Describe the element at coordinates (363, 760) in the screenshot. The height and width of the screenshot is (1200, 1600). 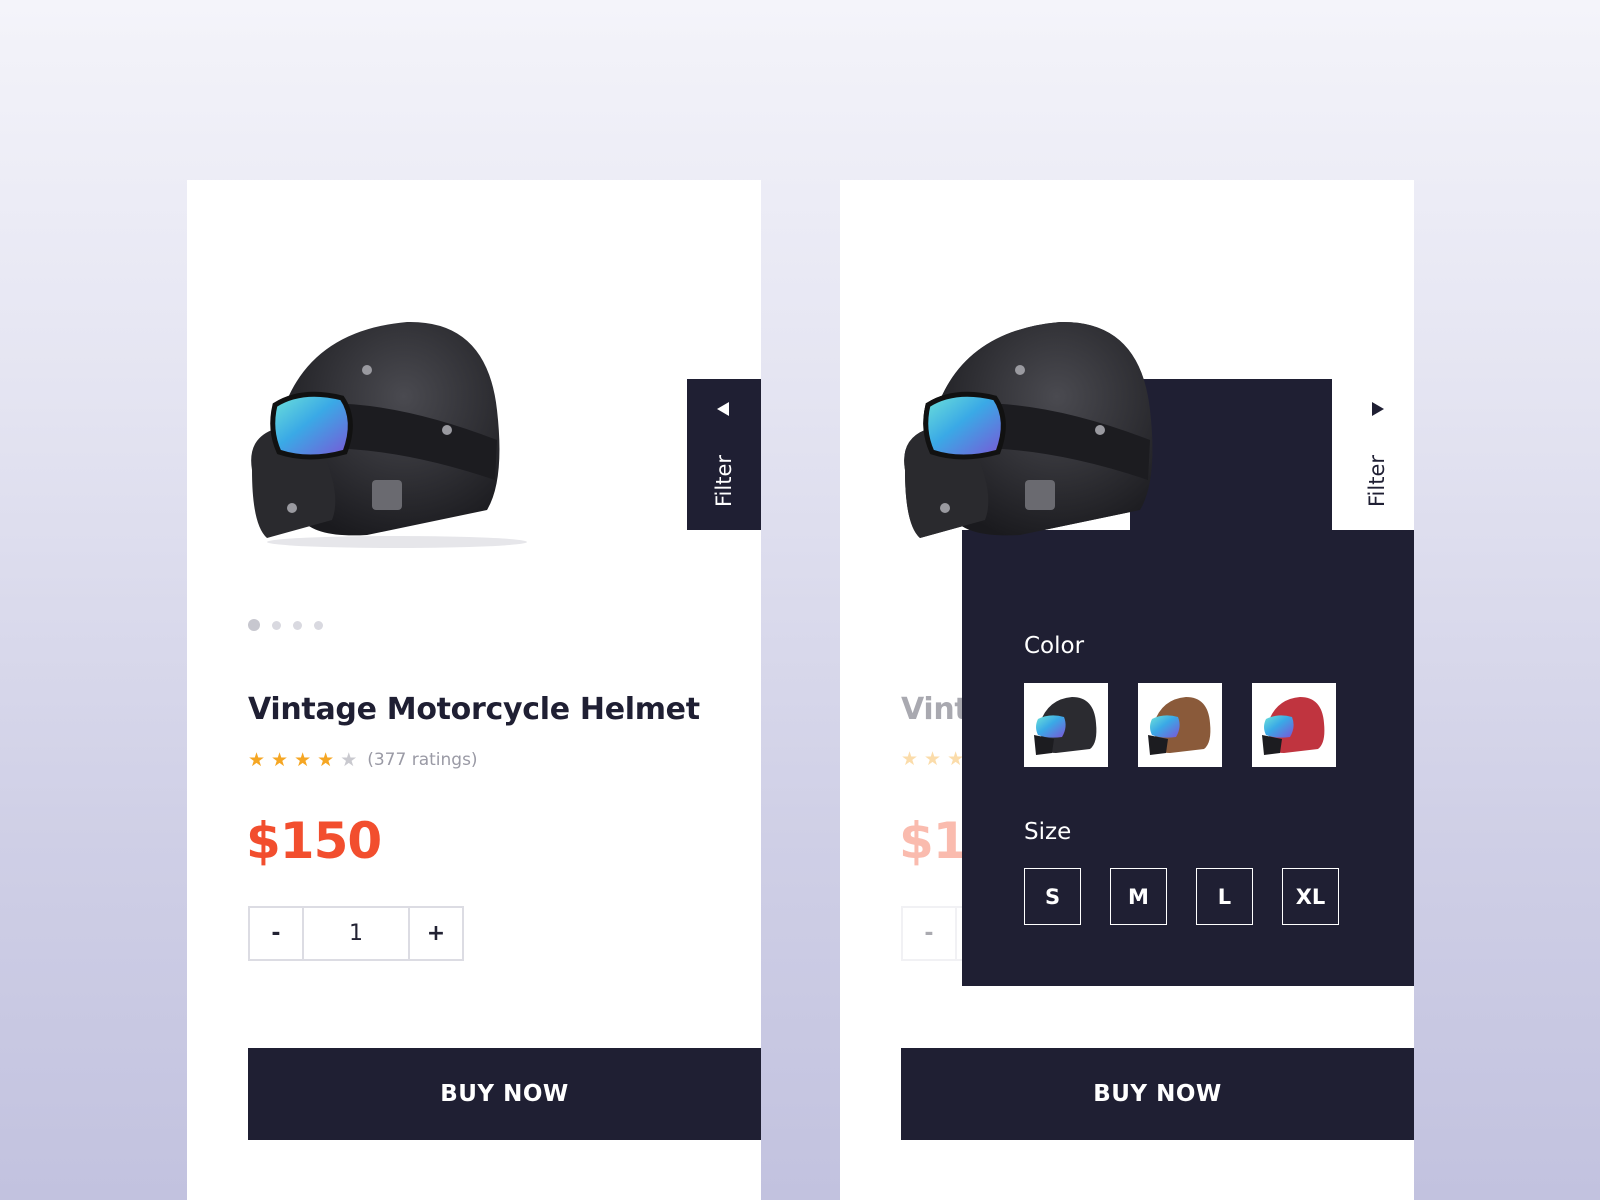
I see `rating: ★ ★ ★ ★ ★ (377 ratings)` at that location.